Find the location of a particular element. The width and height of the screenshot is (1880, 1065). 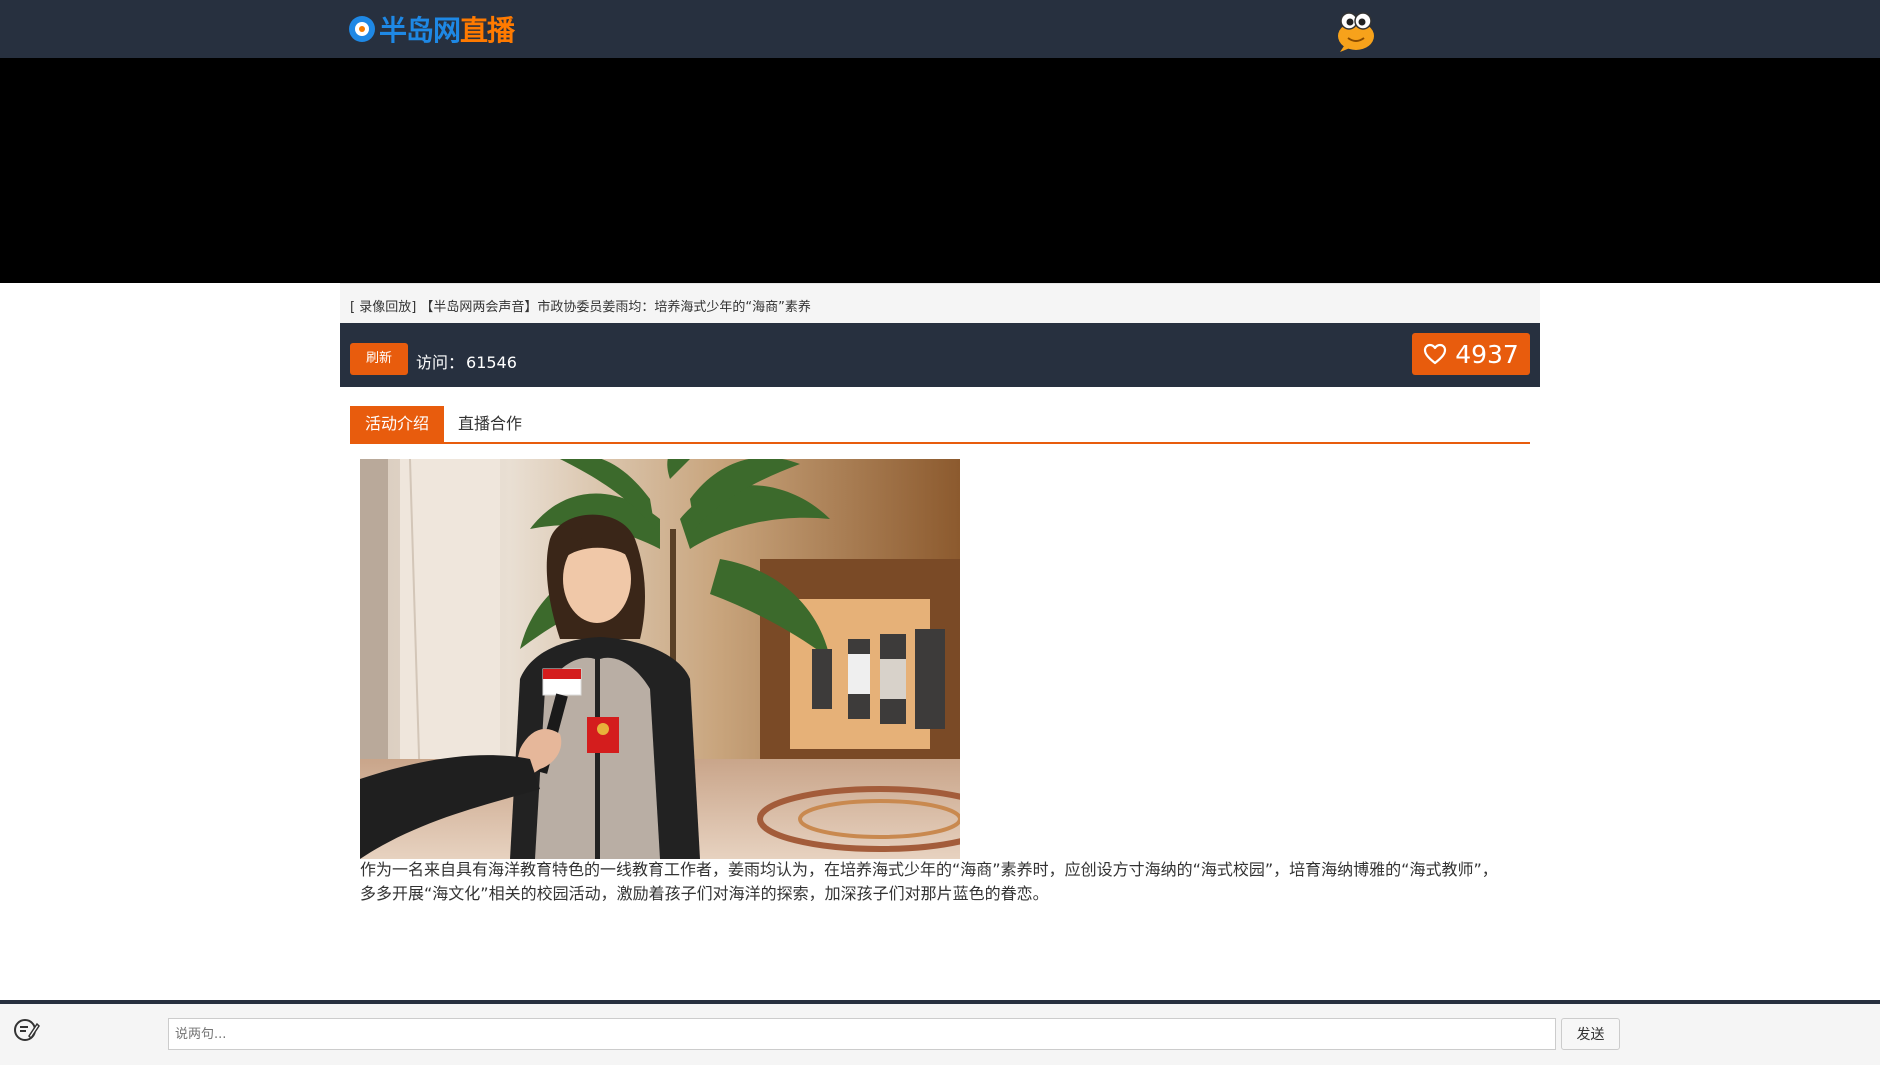

comment-bar: 发送 is located at coordinates (940, 1032).